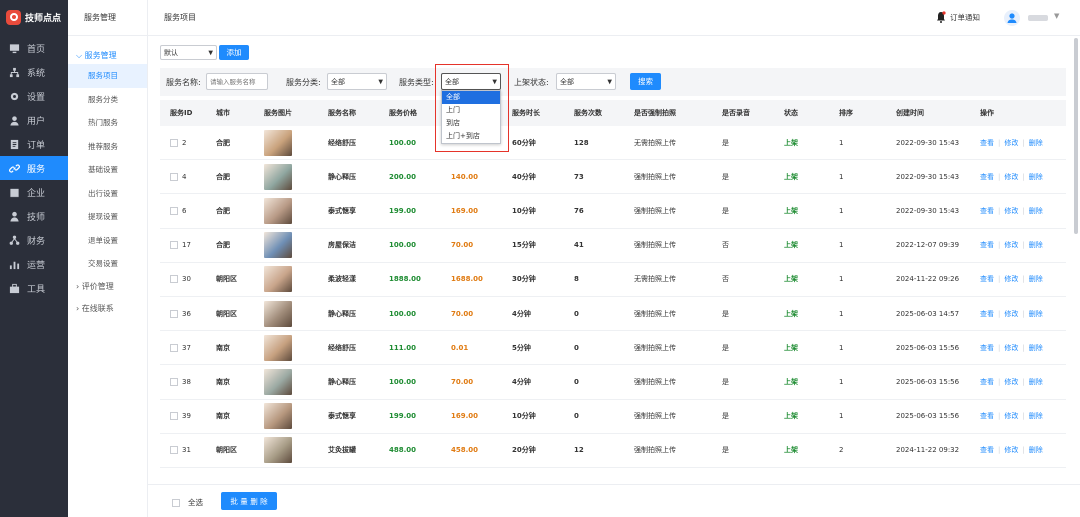 This screenshot has height=517, width=1080. What do you see at coordinates (234, 52) in the screenshot?
I see `add-button: 添加` at bounding box center [234, 52].